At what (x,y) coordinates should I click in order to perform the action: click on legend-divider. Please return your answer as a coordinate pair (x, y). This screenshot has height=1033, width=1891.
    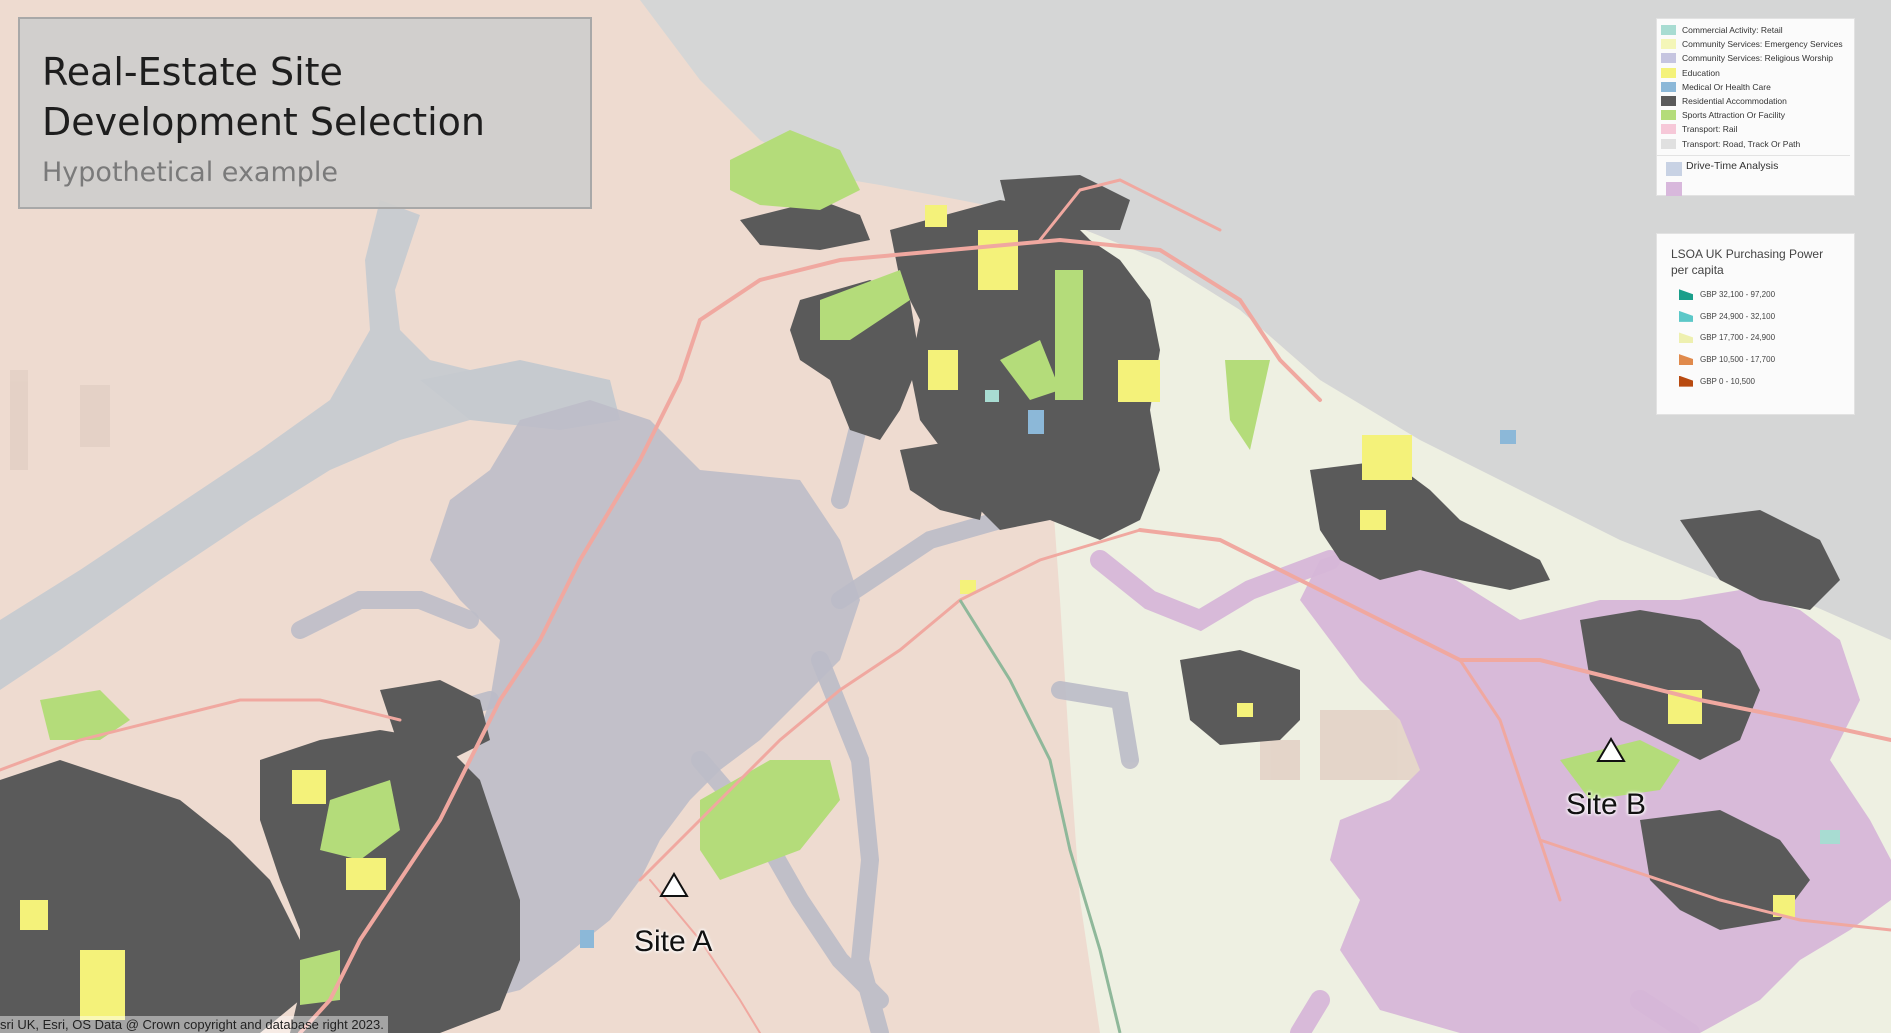
    Looking at the image, I should click on (1753, 155).